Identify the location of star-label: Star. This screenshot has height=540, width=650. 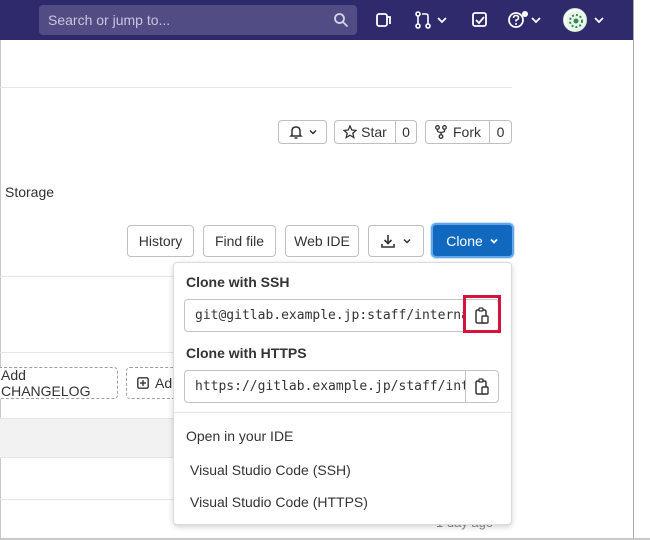
(374, 132).